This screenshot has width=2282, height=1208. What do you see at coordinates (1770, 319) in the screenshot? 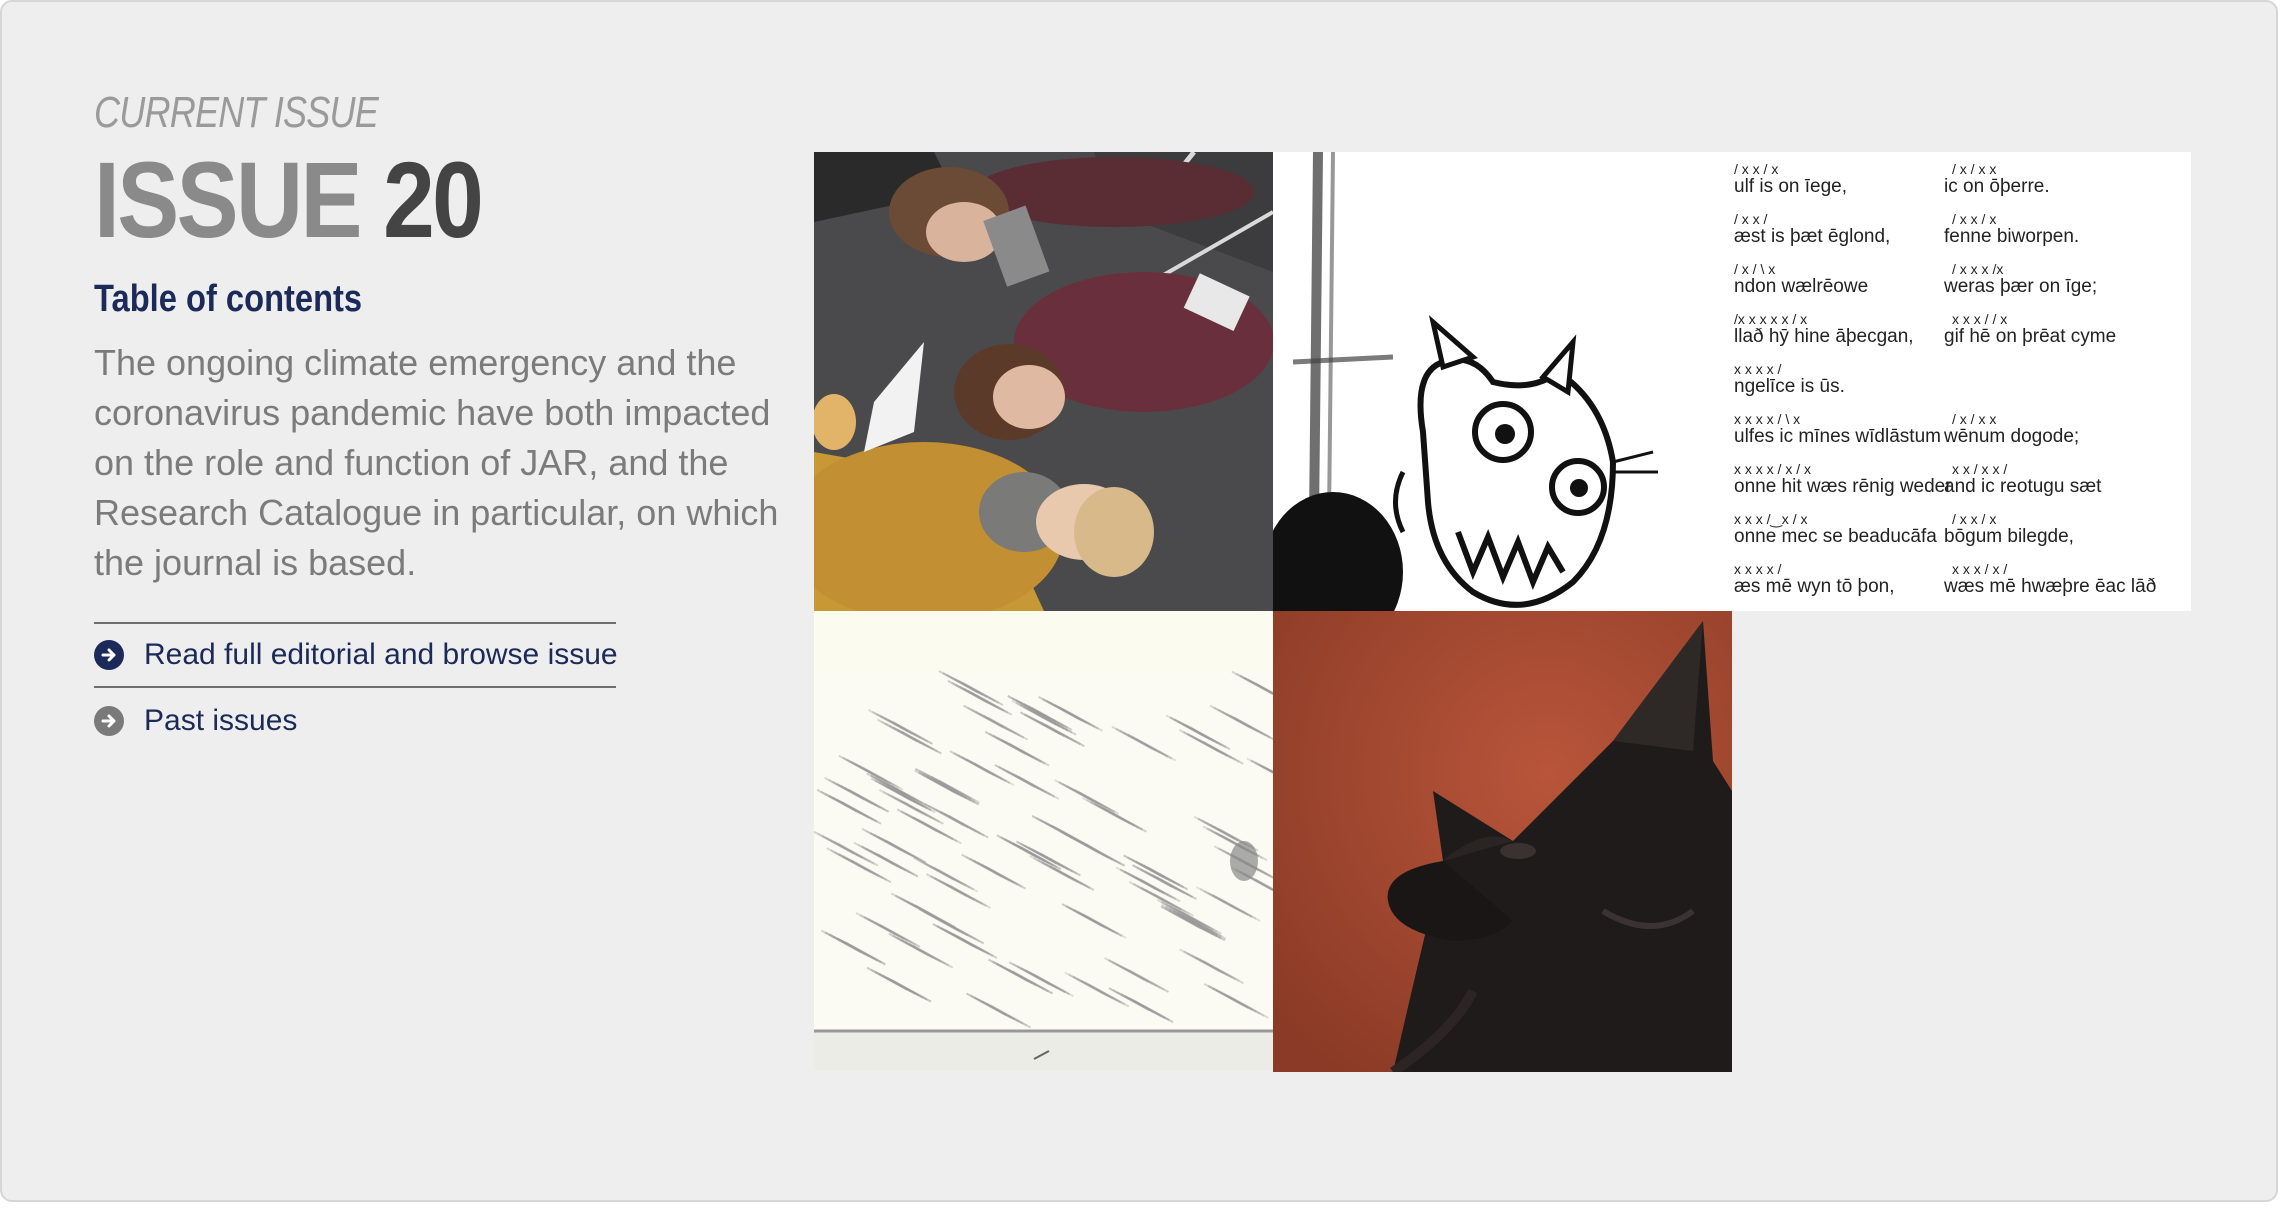
I see `scansion-left: /x x x x x / x` at bounding box center [1770, 319].